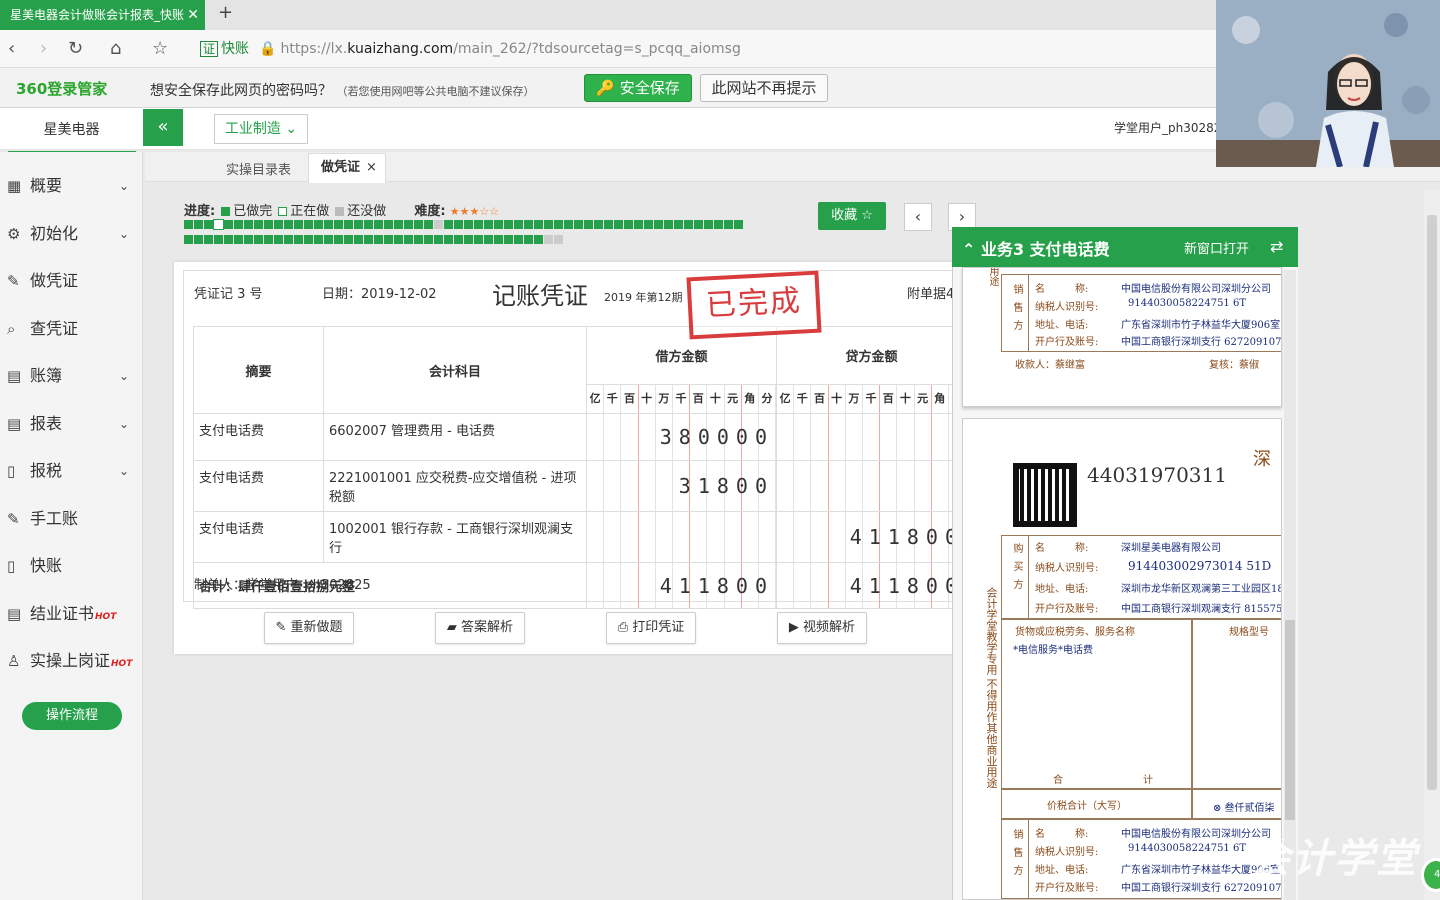 The height and width of the screenshot is (900, 1440). I want to click on sidebar-item: ▯ 快账, so click(71, 566).